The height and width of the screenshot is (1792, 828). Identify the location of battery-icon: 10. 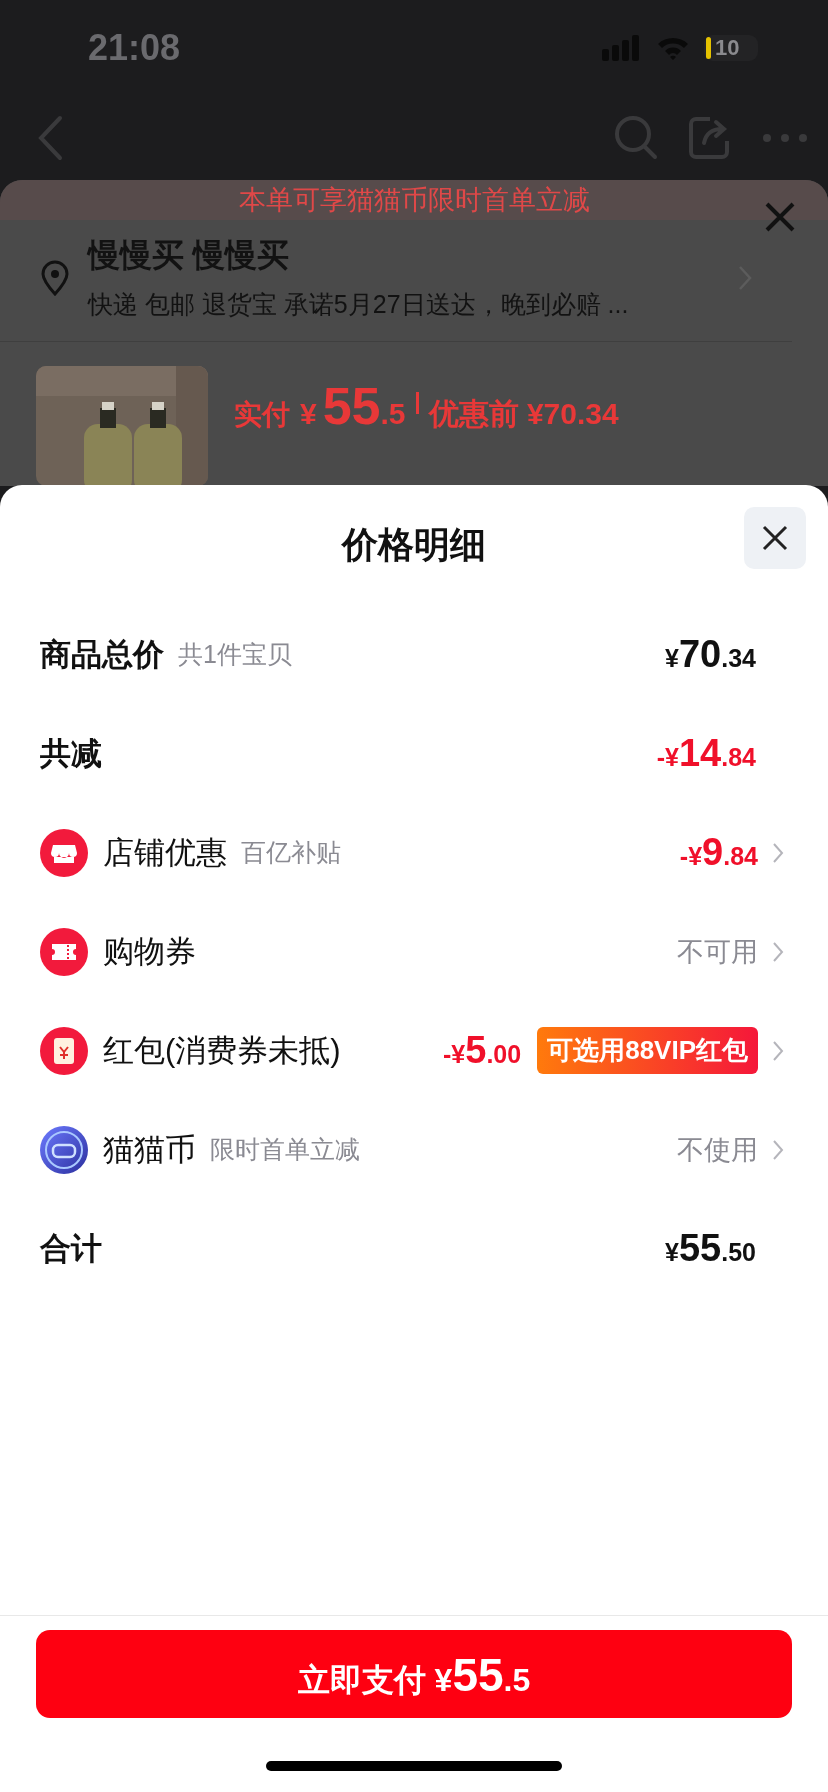
(731, 48).